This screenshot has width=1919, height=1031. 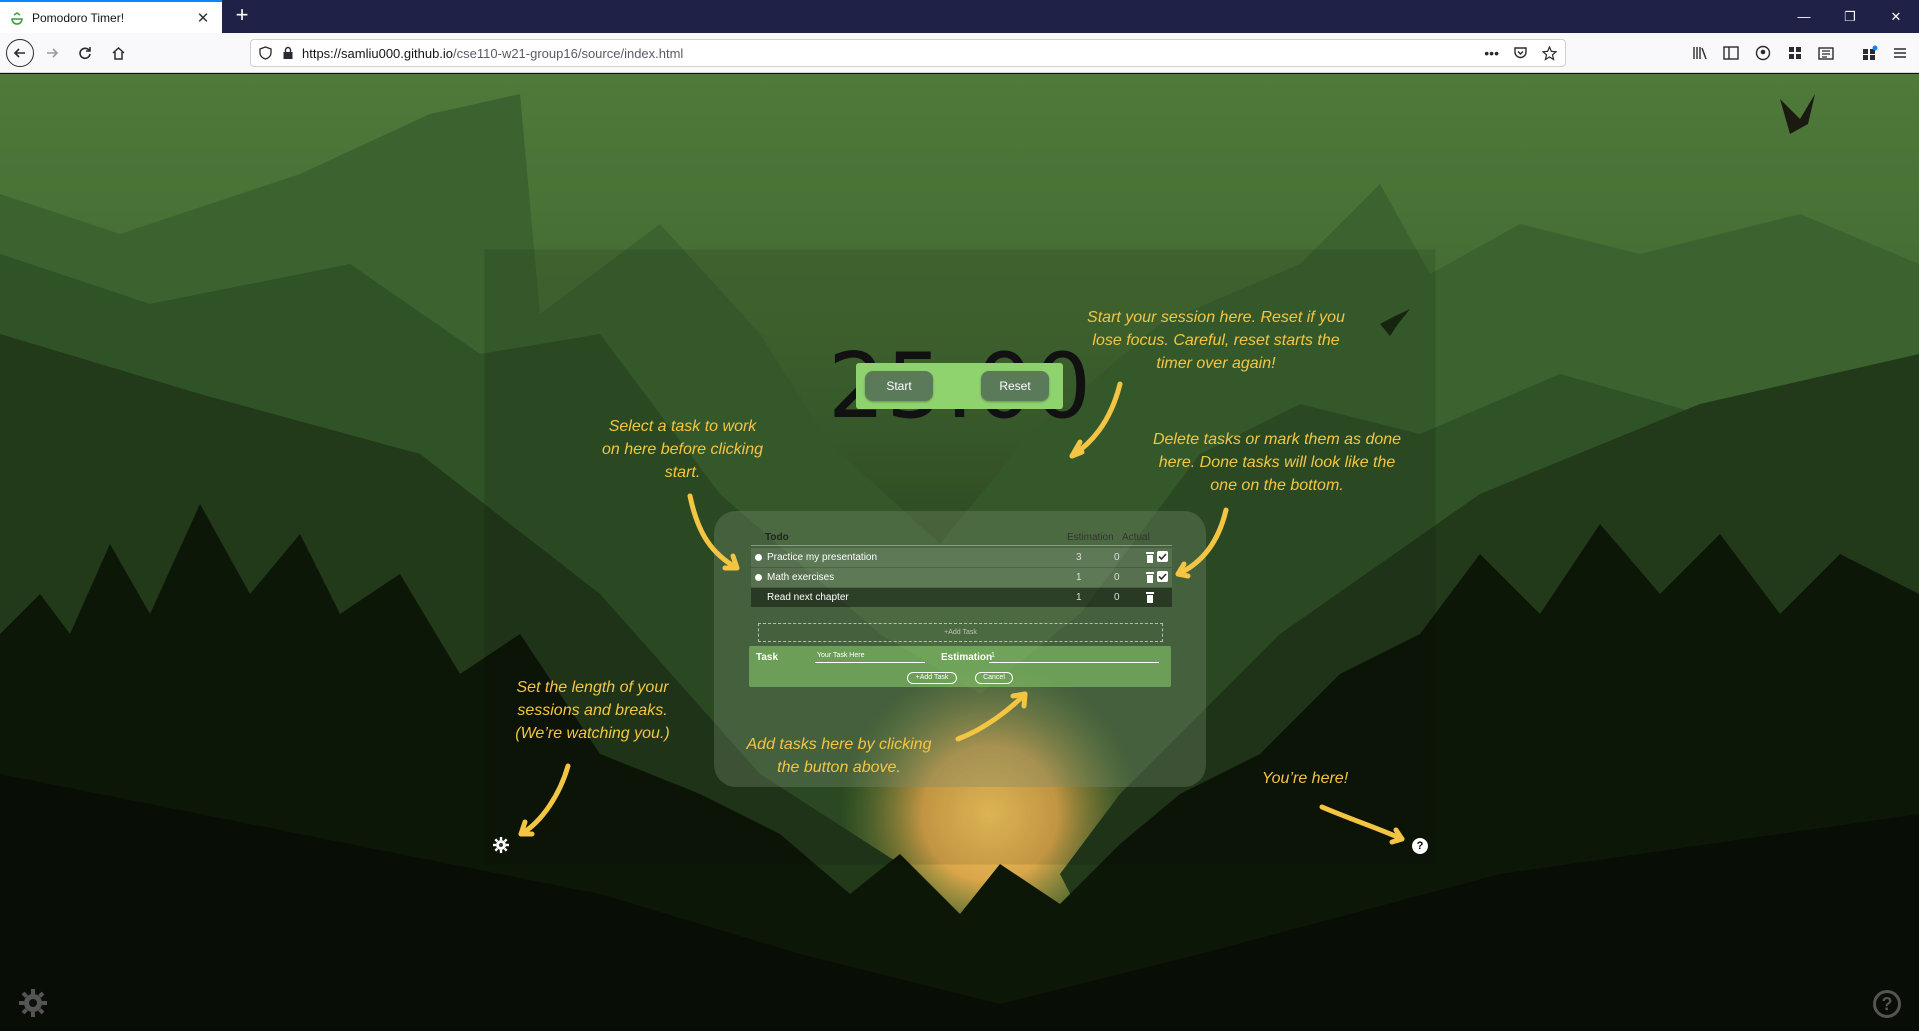 I want to click on back-arrow-icon, so click(x=19, y=53).